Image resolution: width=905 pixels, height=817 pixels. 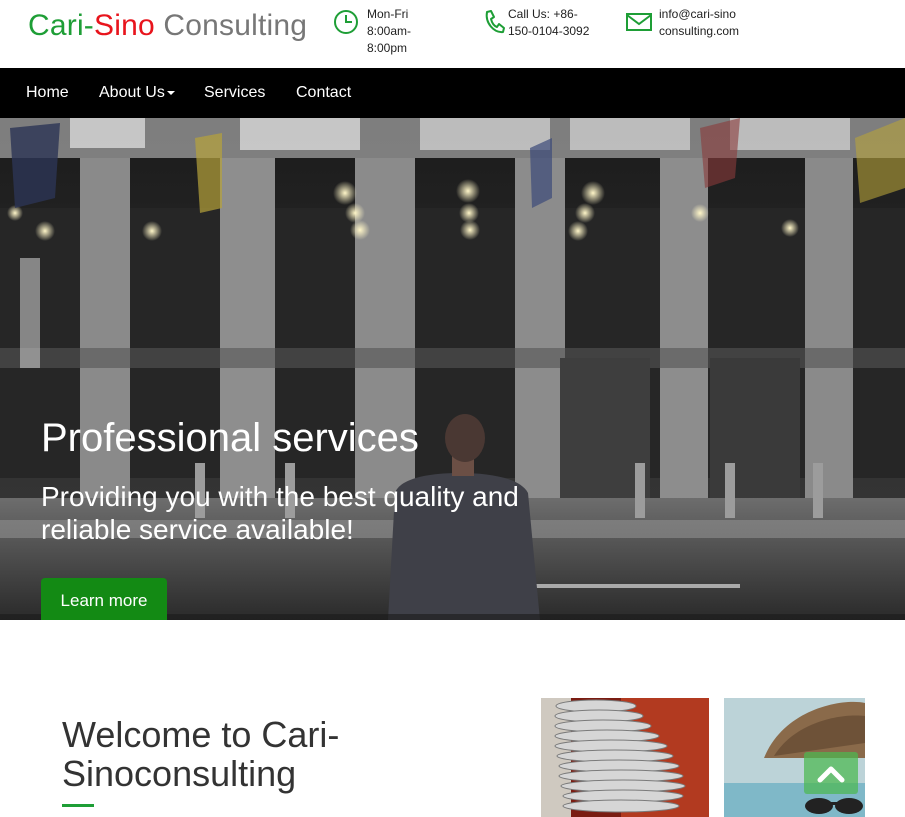 I want to click on heading-underline, so click(x=78, y=805).